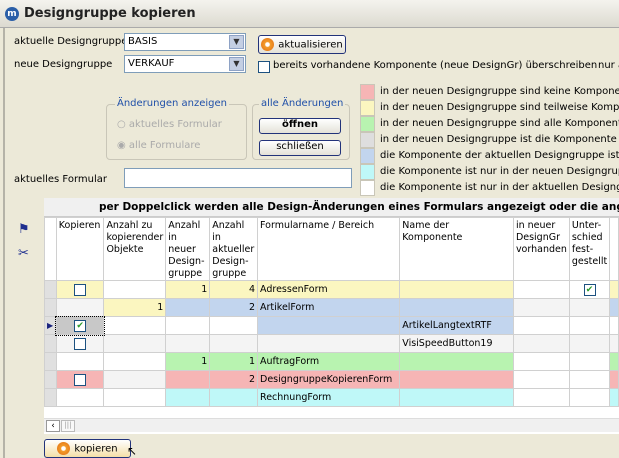 Image resolution: width=619 pixels, height=458 pixels. I want to click on column-header: Anzahl in aktueller Design-gruppe, so click(234, 249).